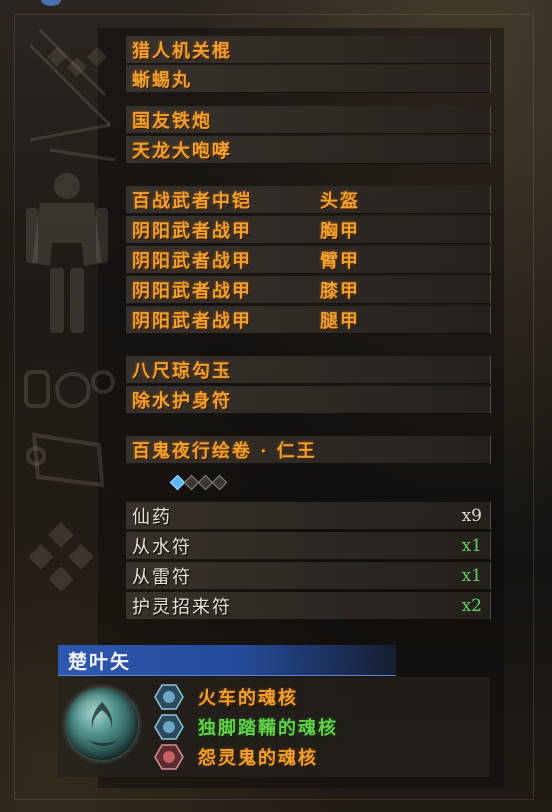 This screenshot has height=812, width=552. I want to click on item-count: x9, so click(471, 515).